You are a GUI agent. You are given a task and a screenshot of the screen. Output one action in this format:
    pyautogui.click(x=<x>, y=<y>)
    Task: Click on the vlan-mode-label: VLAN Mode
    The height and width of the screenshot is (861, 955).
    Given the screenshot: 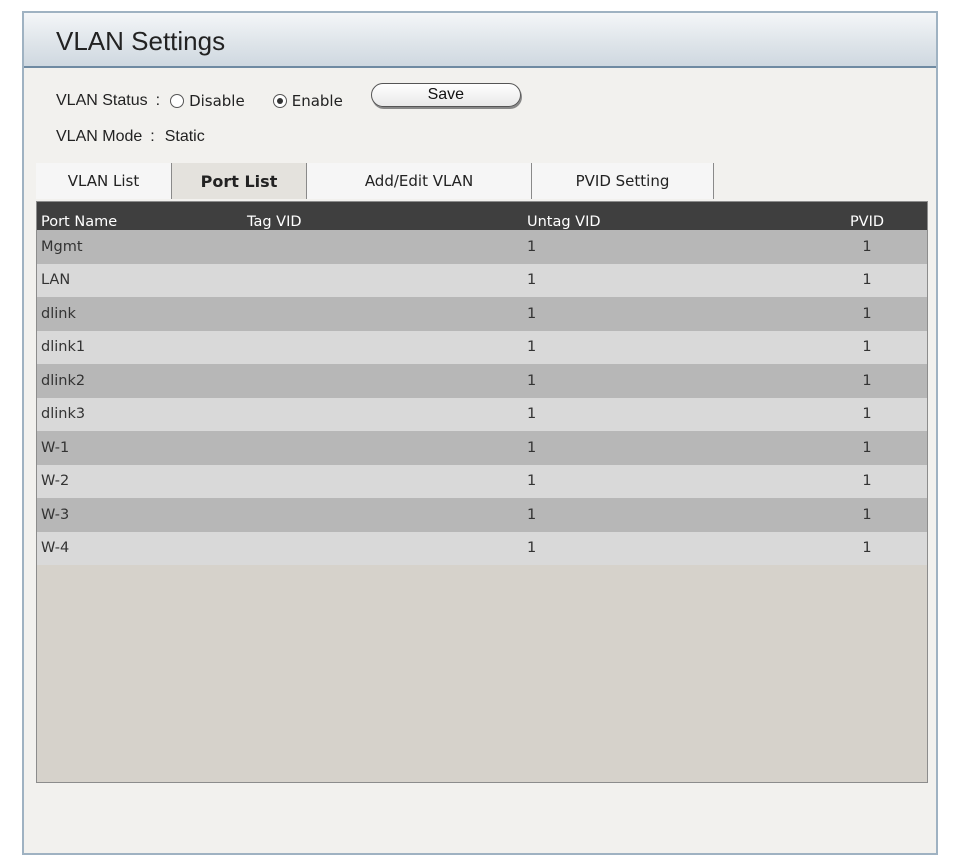 What is the action you would take?
    pyautogui.click(x=99, y=136)
    